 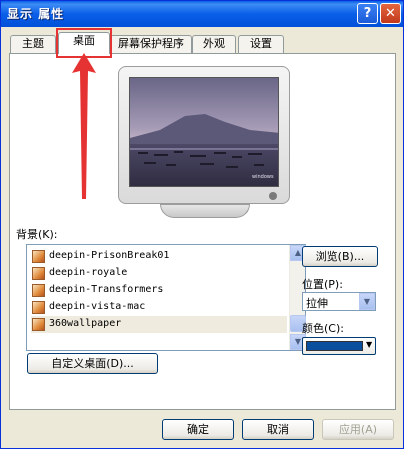 What do you see at coordinates (198, 429) in the screenshot?
I see `ok-button: 确定` at bounding box center [198, 429].